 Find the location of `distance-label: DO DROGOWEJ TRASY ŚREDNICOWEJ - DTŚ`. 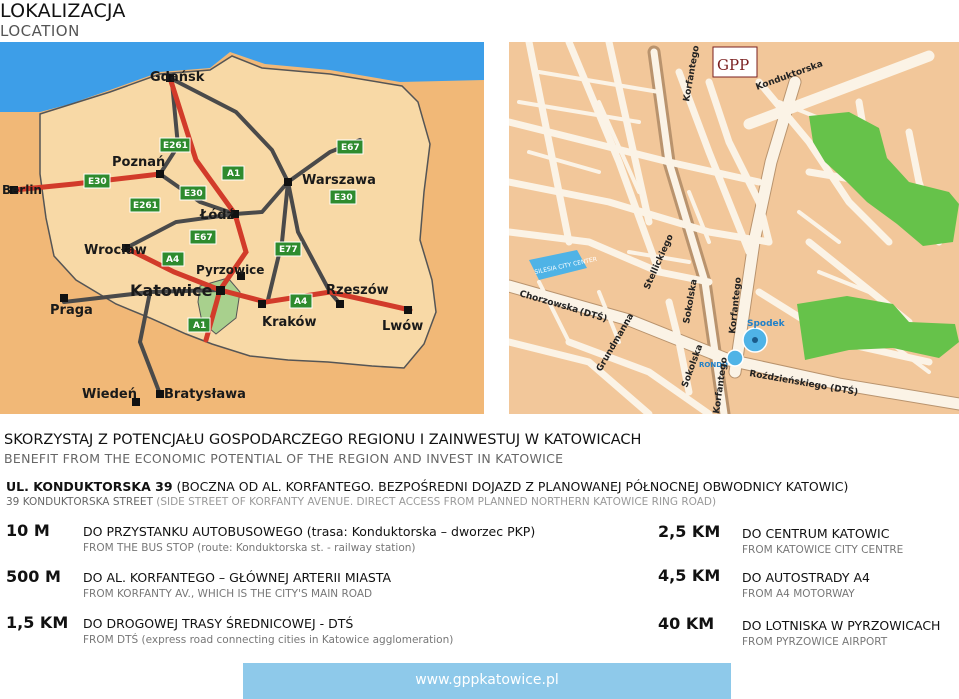

distance-label: DO DROGOWEJ TRASY ŚREDNICOWEJ - DTŚ is located at coordinates (218, 623).